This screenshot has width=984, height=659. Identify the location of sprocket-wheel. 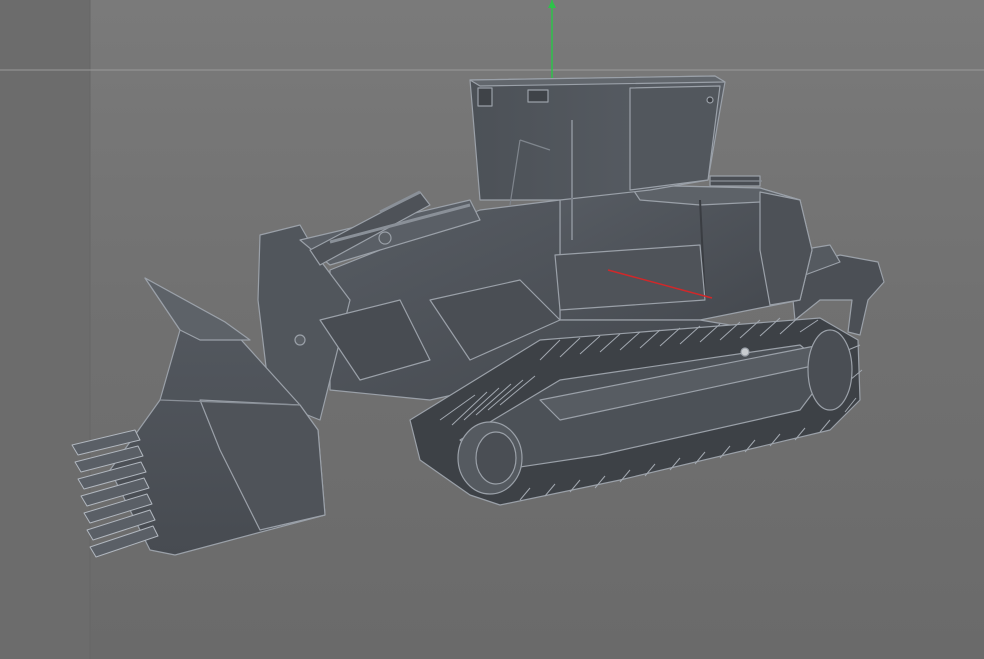
(830, 370).